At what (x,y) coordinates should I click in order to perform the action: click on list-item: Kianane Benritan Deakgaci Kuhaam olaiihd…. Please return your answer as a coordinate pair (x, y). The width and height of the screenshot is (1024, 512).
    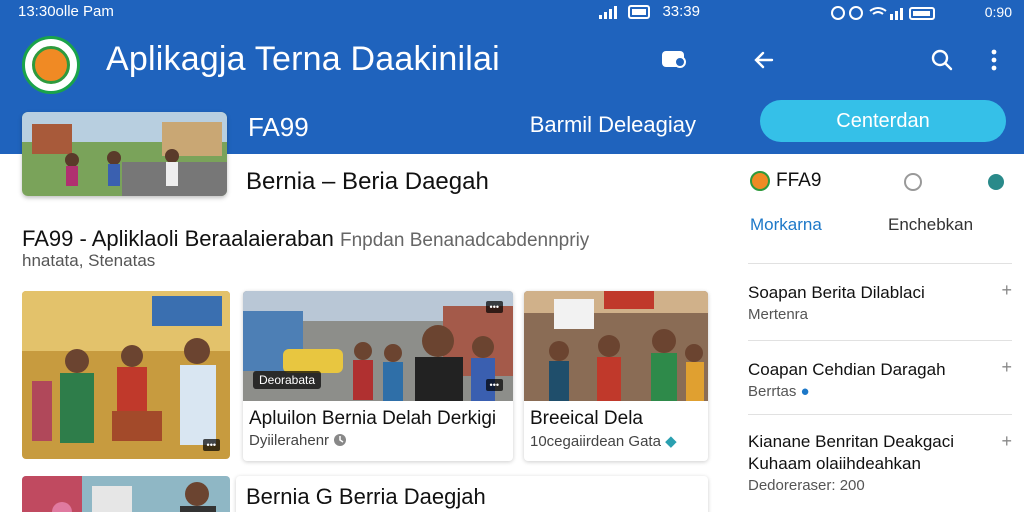
    Looking at the image, I should click on (880, 454).